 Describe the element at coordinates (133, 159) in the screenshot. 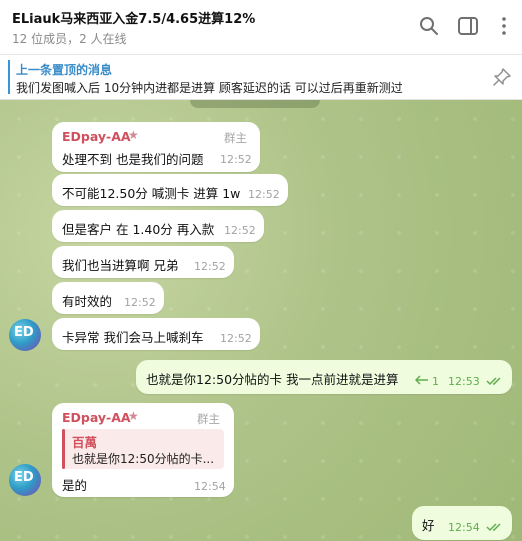

I see `message-text: 处理不到 也是我们的问题` at that location.